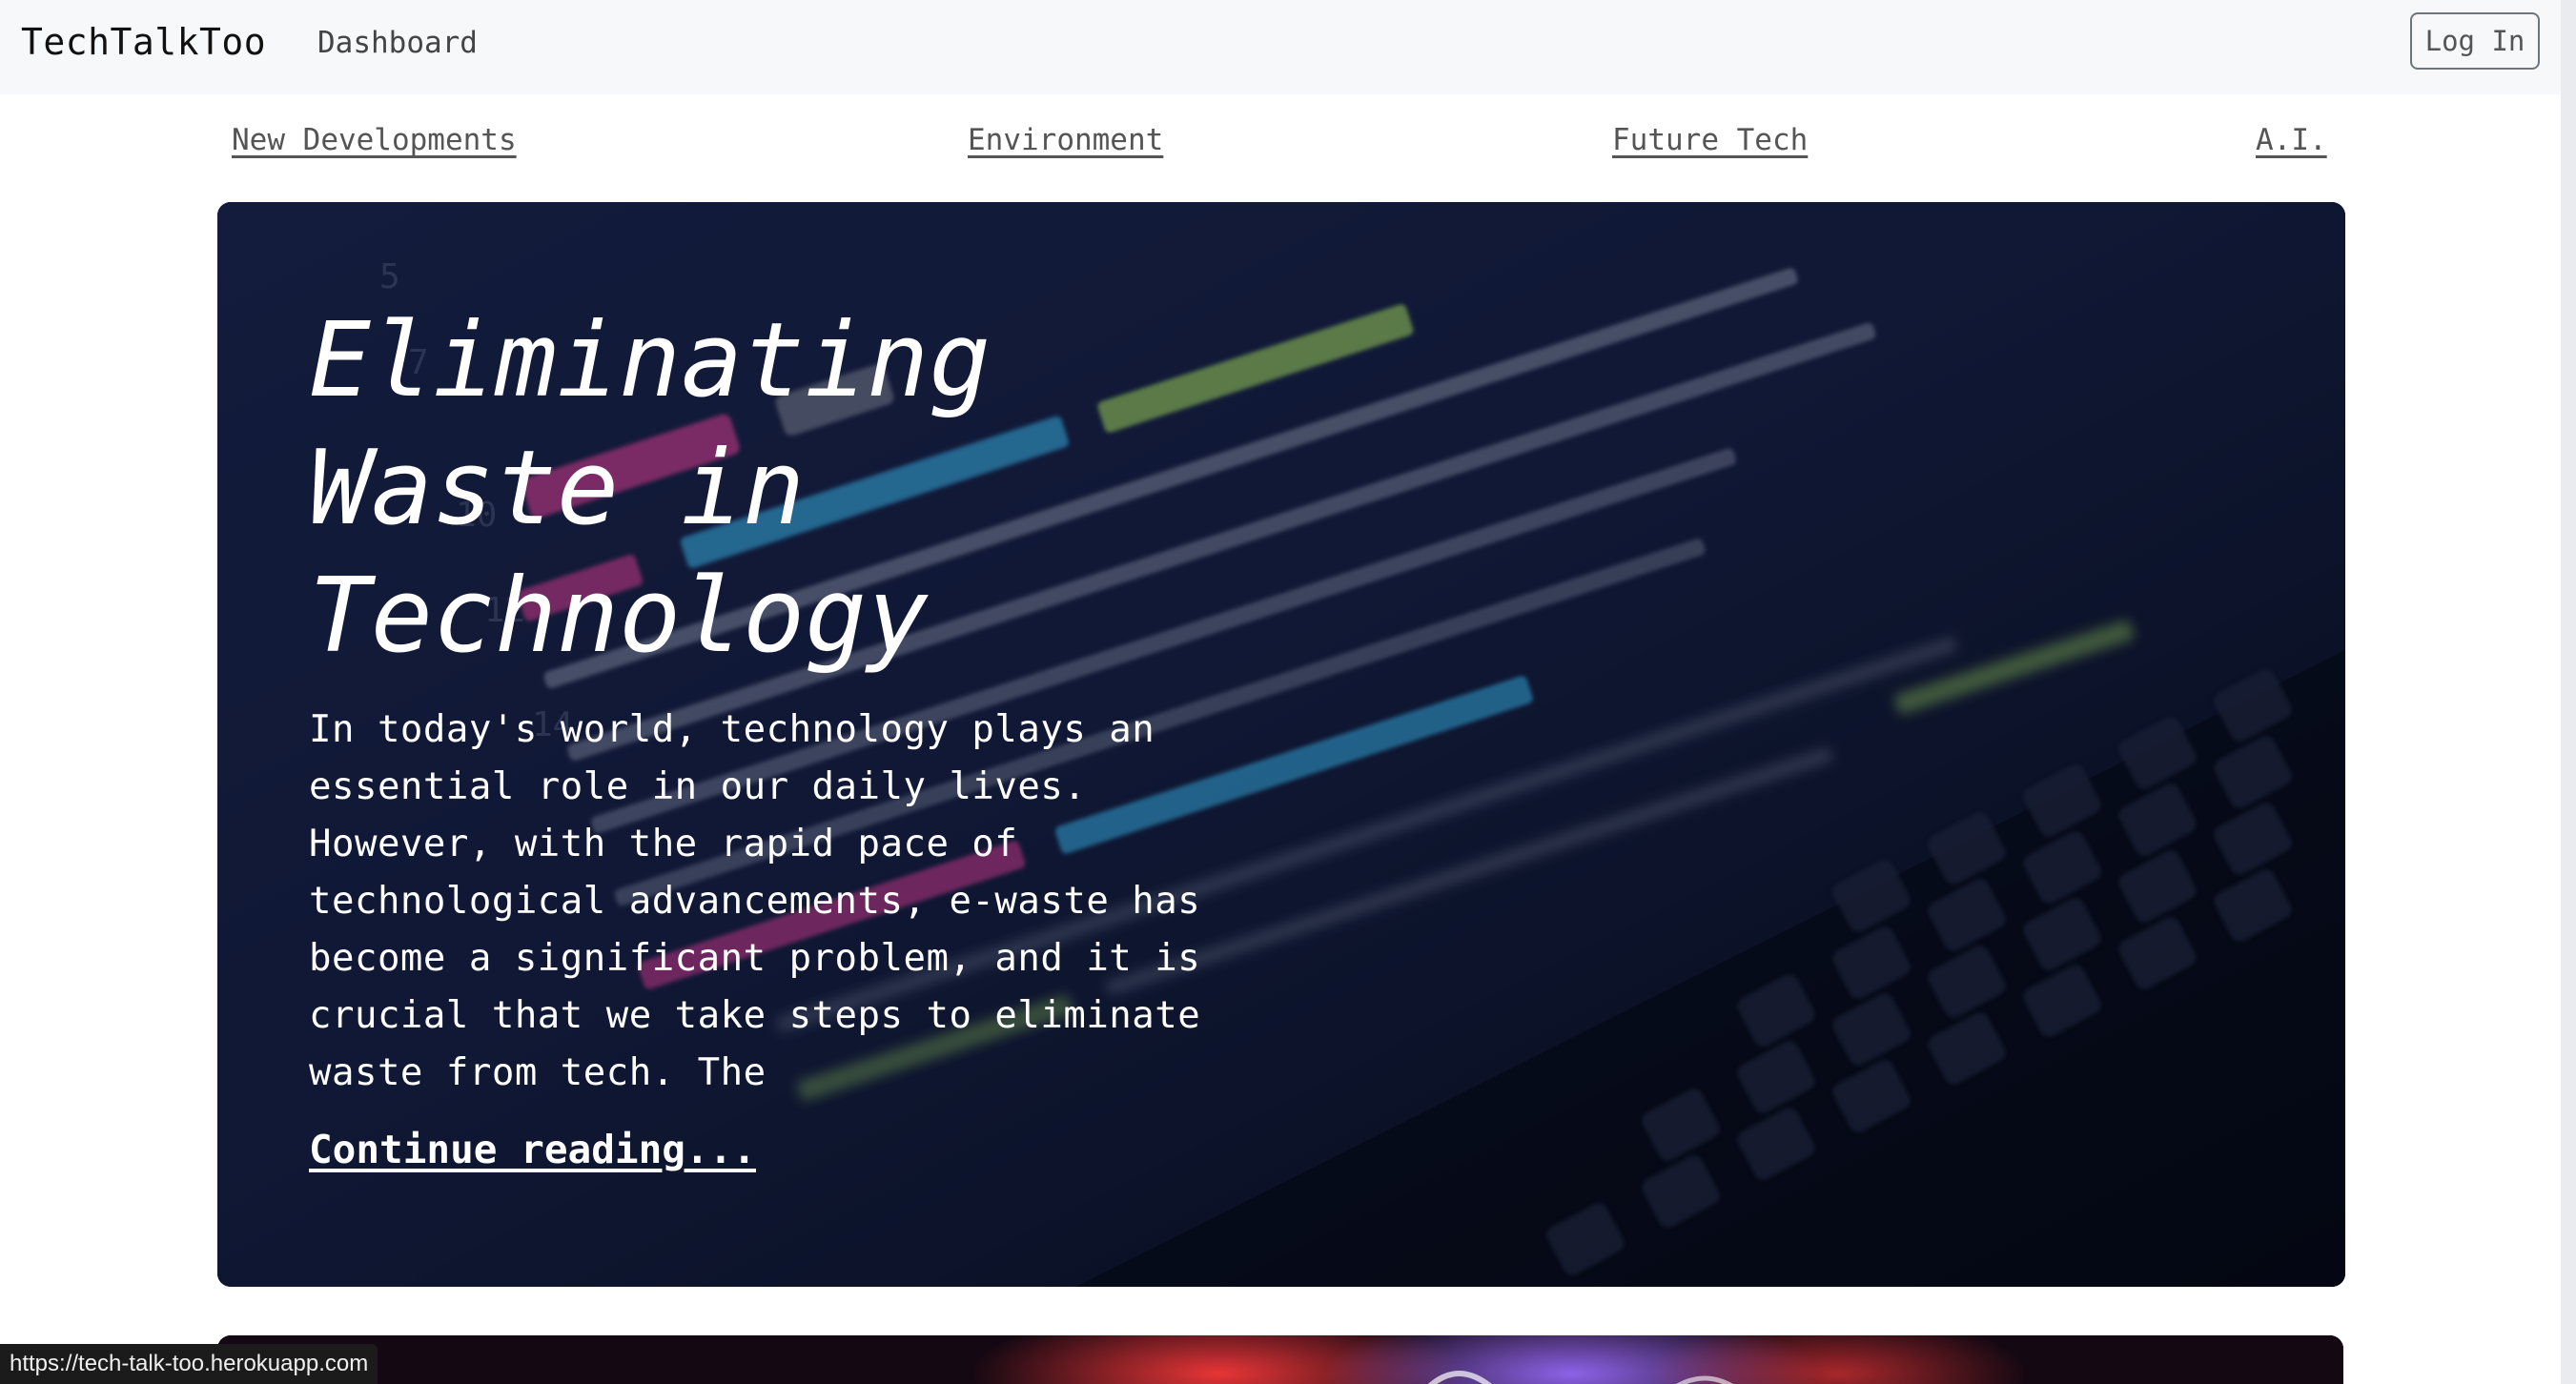  I want to click on category-link-new-developments: New Developments, so click(374, 140).